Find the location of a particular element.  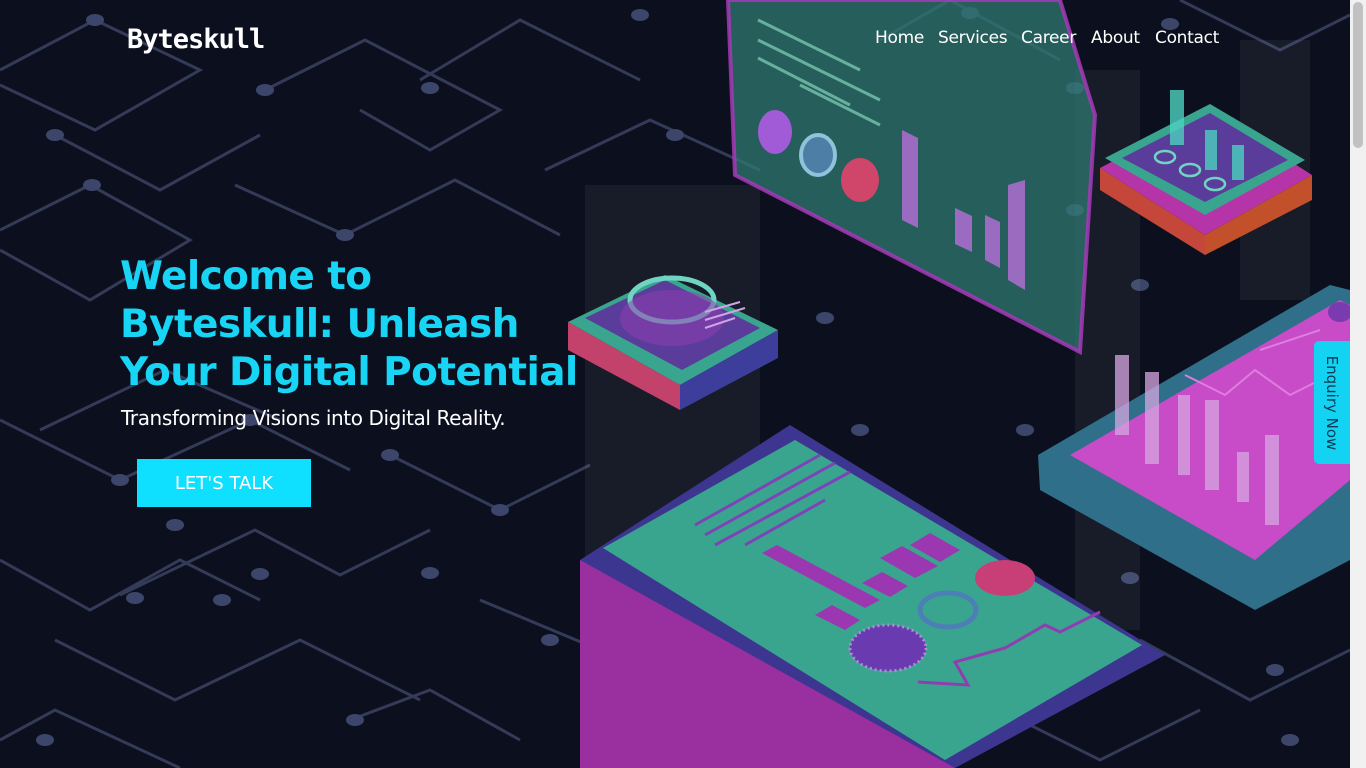

page-scrollbar is located at coordinates (1358, 384).